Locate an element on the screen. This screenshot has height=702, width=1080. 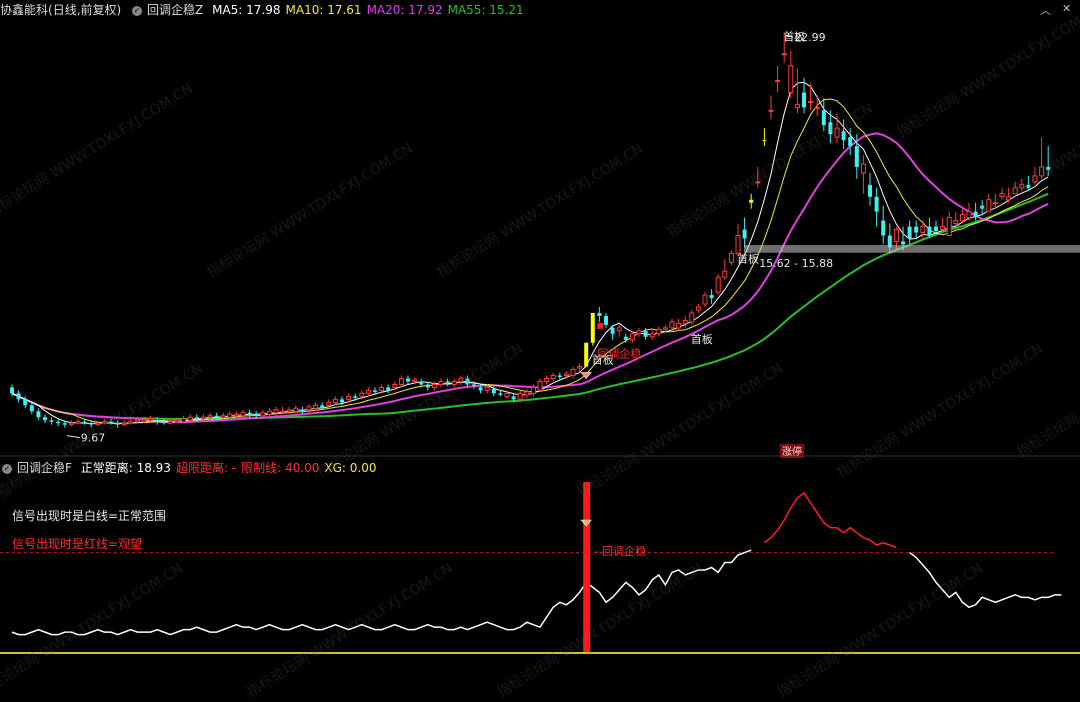
ma-value-2: MA20: 17.92 is located at coordinates (404, 10).